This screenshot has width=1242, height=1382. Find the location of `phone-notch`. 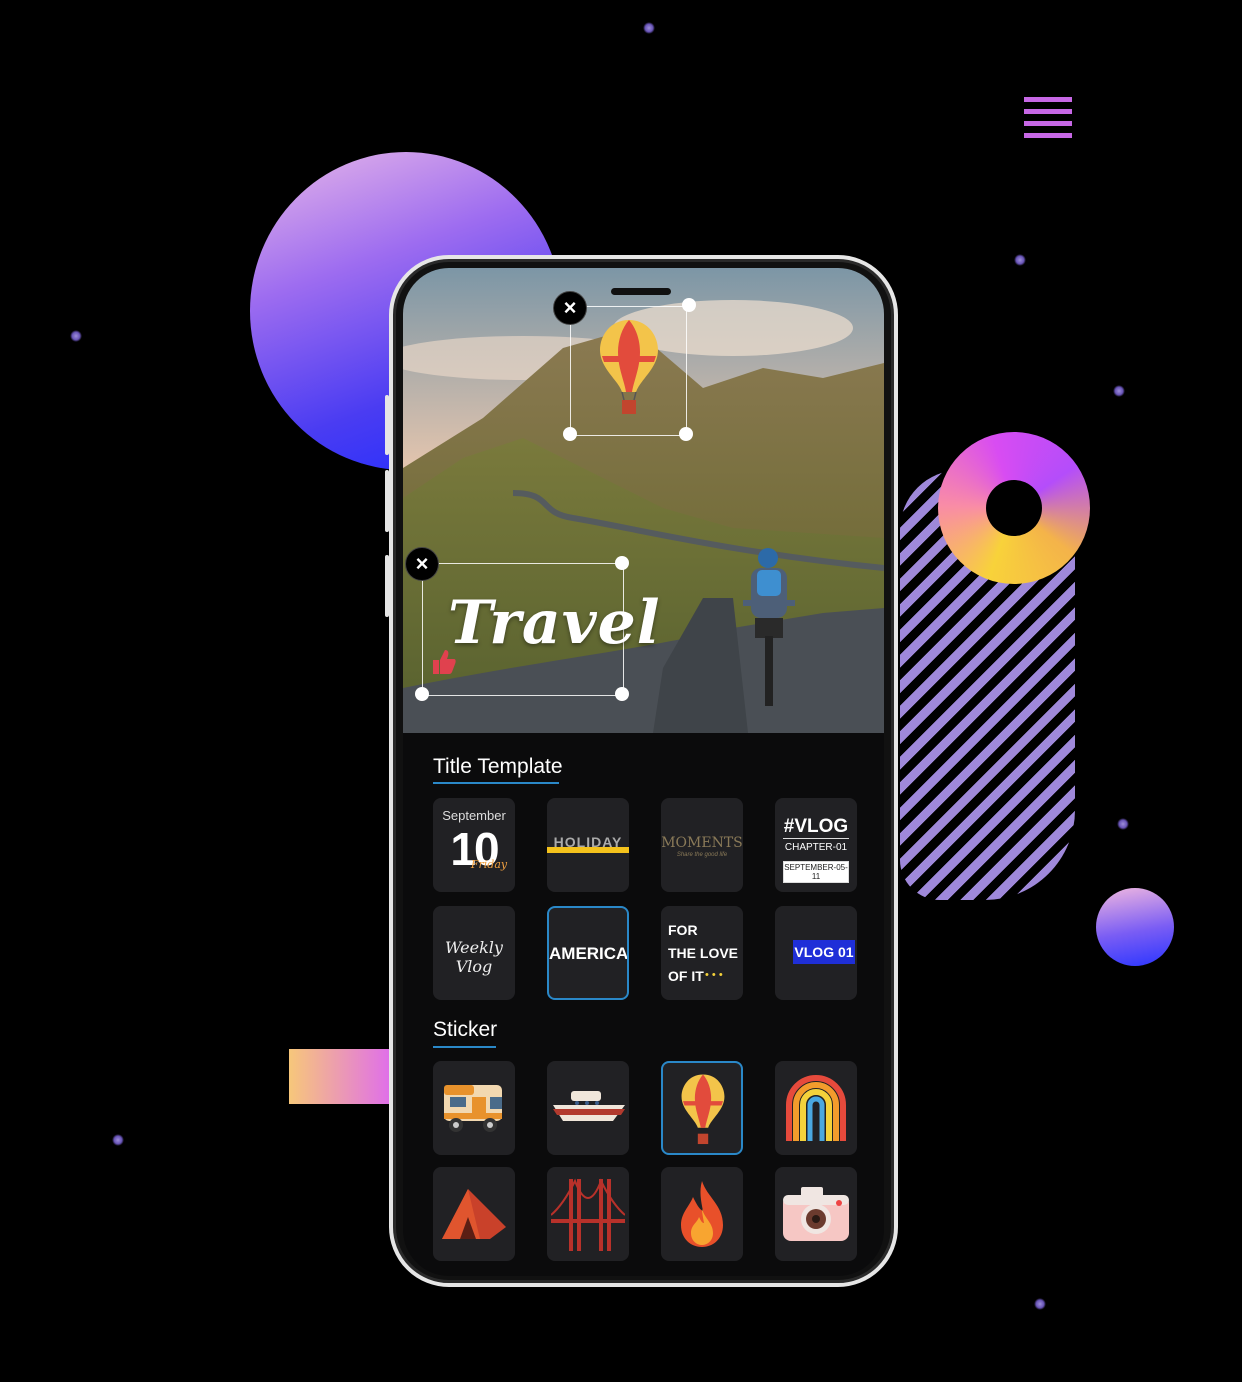

phone-notch is located at coordinates (641, 291).